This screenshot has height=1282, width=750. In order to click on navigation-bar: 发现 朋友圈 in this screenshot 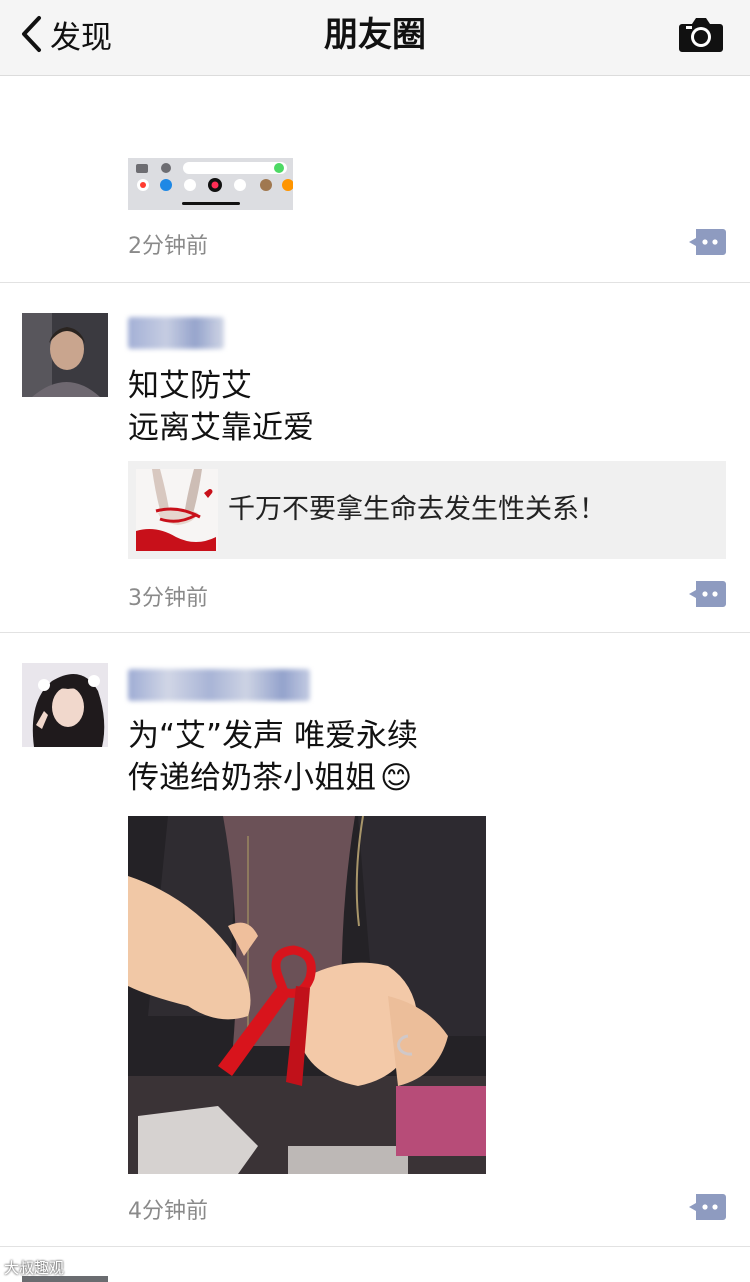, I will do `click(375, 38)`.